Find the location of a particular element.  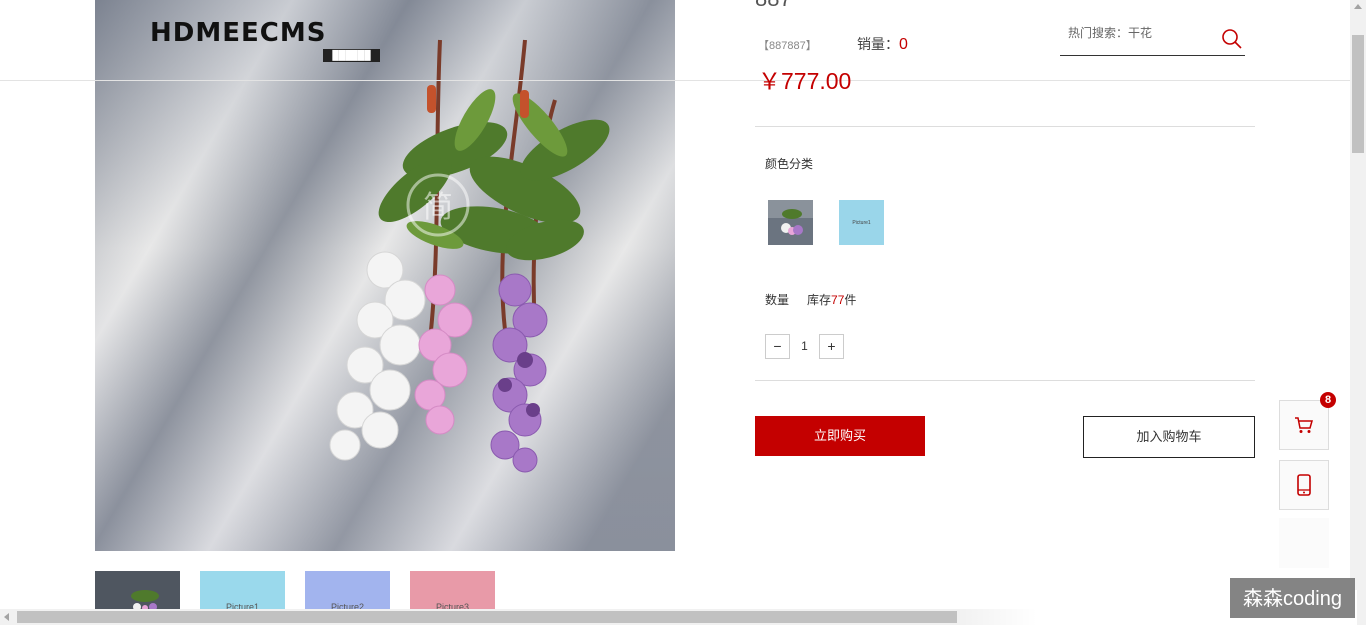

site-logo: HDMEECMS is located at coordinates (238, 33).